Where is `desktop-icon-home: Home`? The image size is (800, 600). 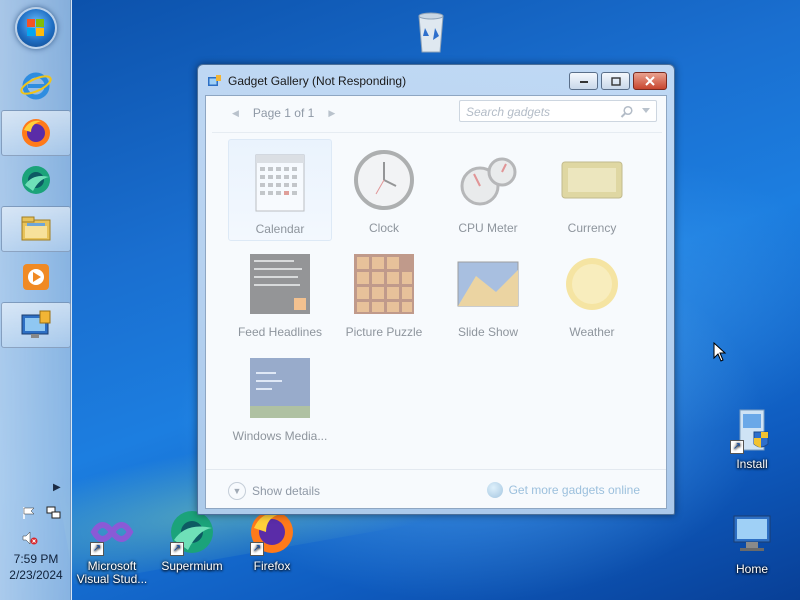 desktop-icon-home: Home is located at coordinates (752, 542).